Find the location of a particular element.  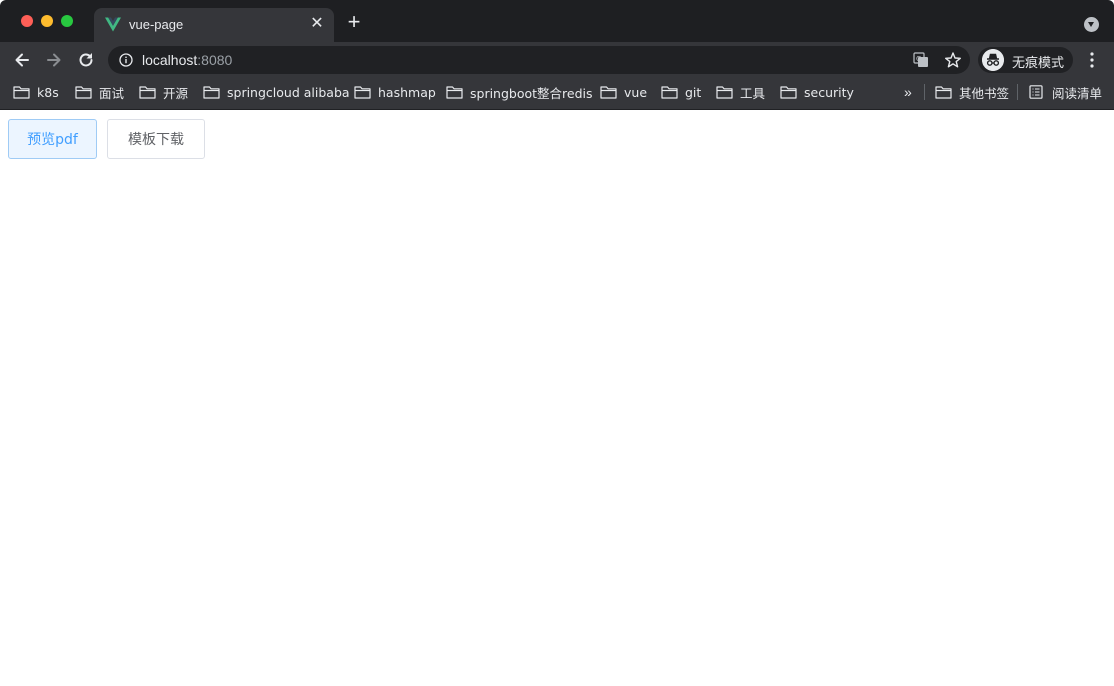

bookmark-folder-tools: 工具 is located at coordinates (740, 92).